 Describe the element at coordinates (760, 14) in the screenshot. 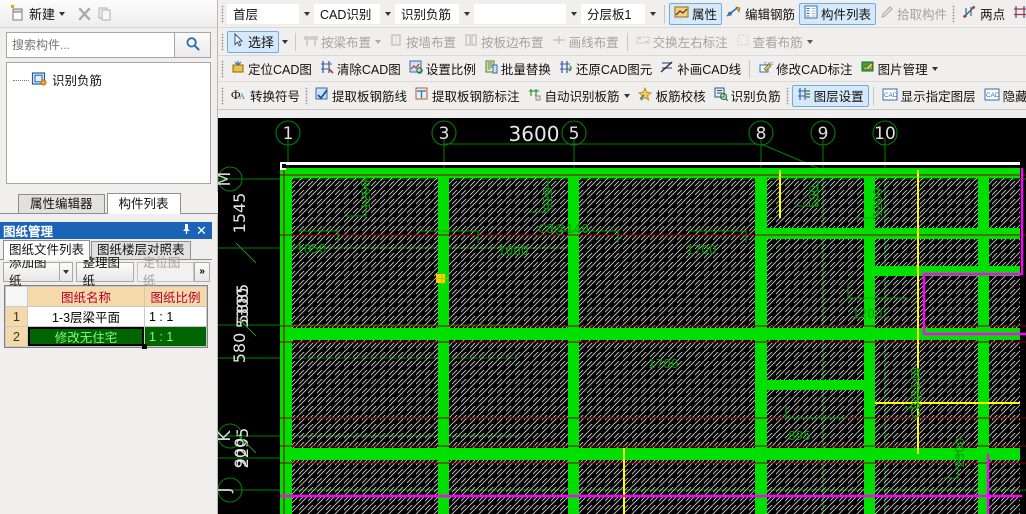

I see `edit-rebar-button: 编辑钢筋` at that location.